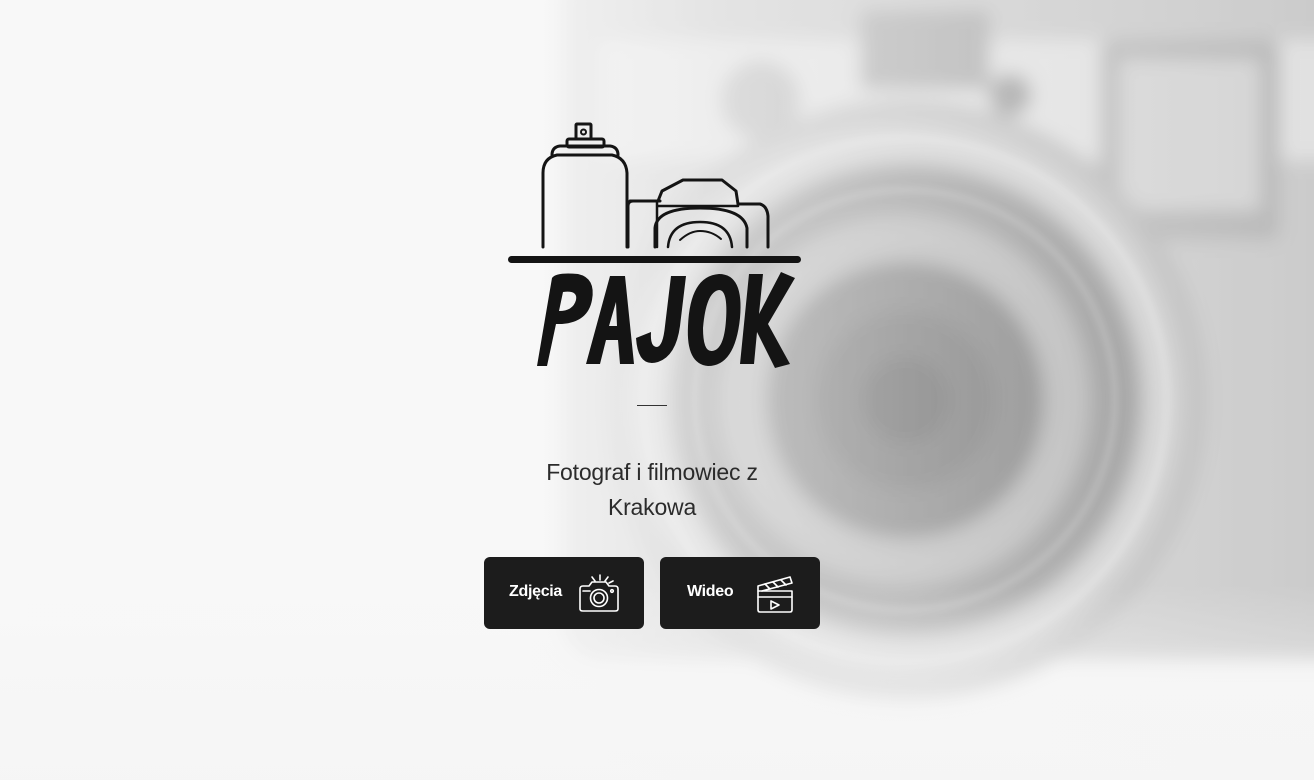 This screenshot has width=1314, height=780. What do you see at coordinates (654, 245) in the screenshot?
I see `logo-illustration` at bounding box center [654, 245].